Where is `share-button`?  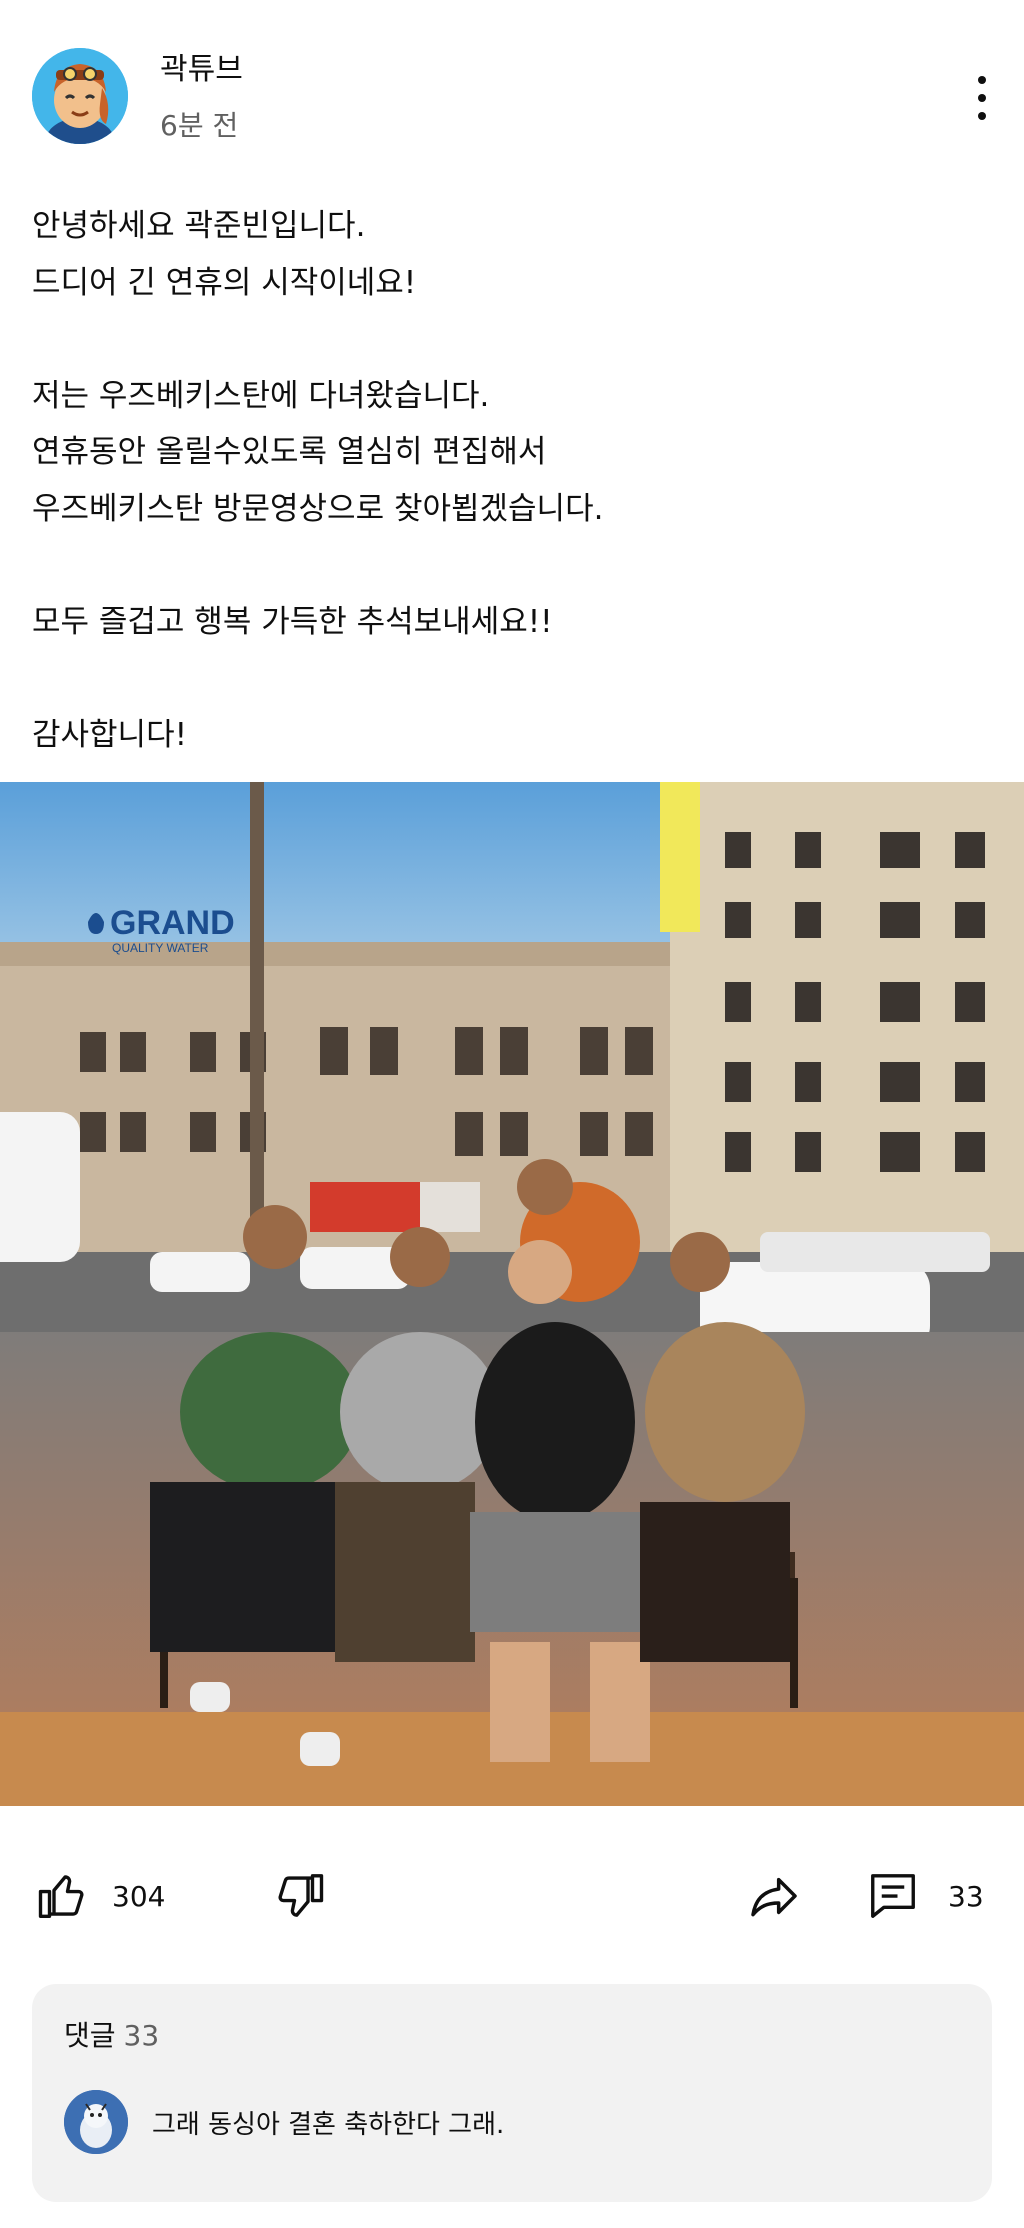 share-button is located at coordinates (774, 1896).